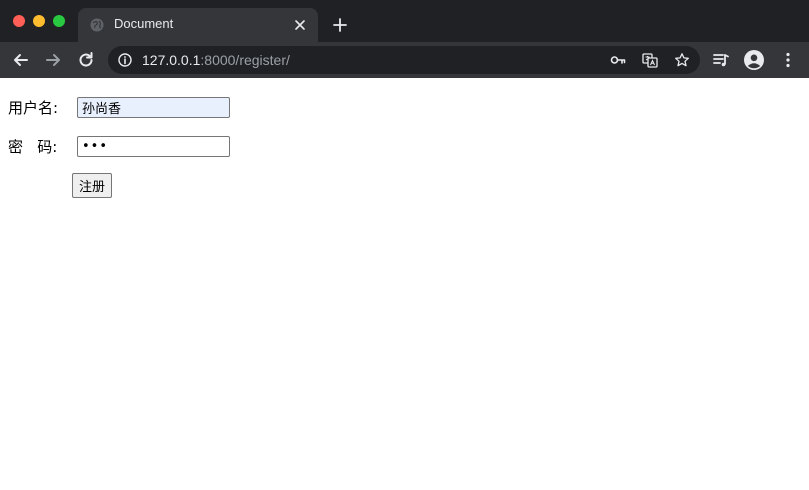 Image resolution: width=809 pixels, height=490 pixels. Describe the element at coordinates (153, 107) in the screenshot. I see `username-field` at that location.